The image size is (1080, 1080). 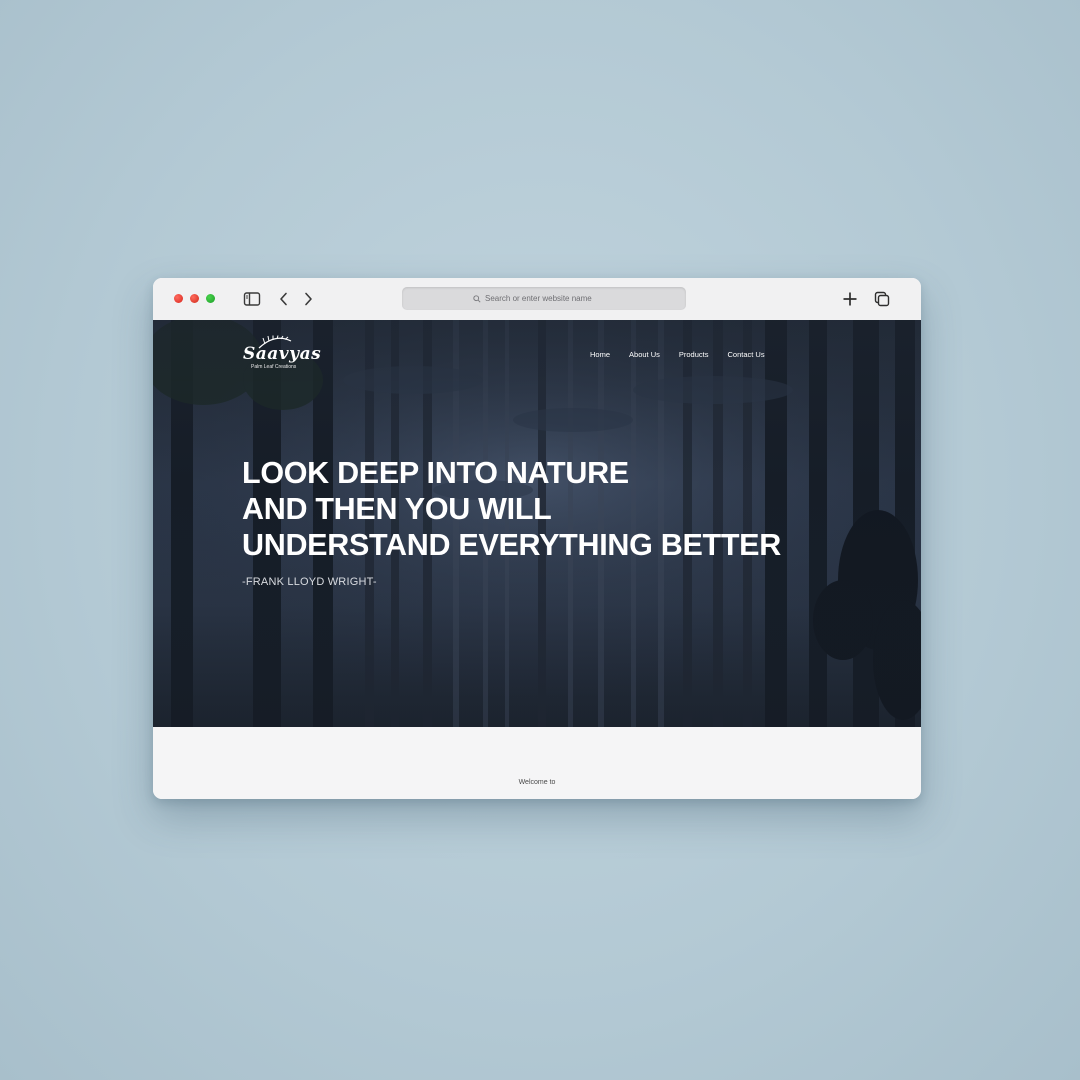 What do you see at coordinates (511, 545) in the screenshot?
I see `headline-line-3: UNDERSTAND EVERYTHING BETTER` at bounding box center [511, 545].